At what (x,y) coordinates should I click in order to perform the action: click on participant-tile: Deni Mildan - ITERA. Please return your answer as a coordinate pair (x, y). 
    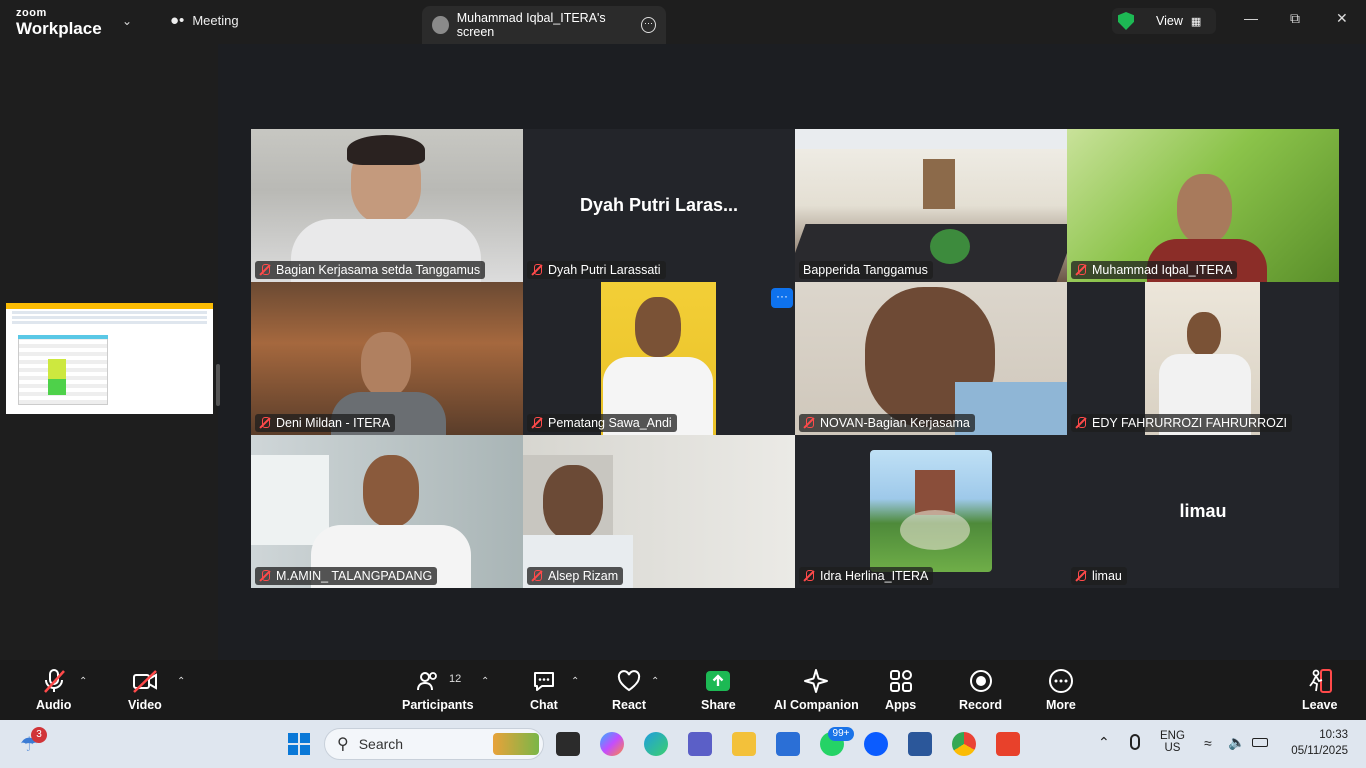
    Looking at the image, I should click on (387, 358).